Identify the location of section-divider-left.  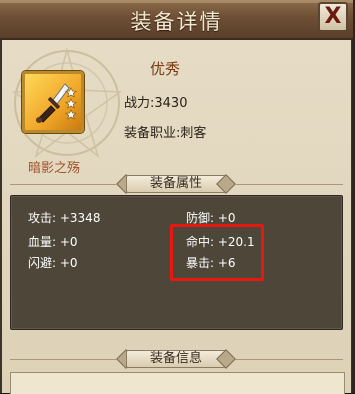
(63, 184).